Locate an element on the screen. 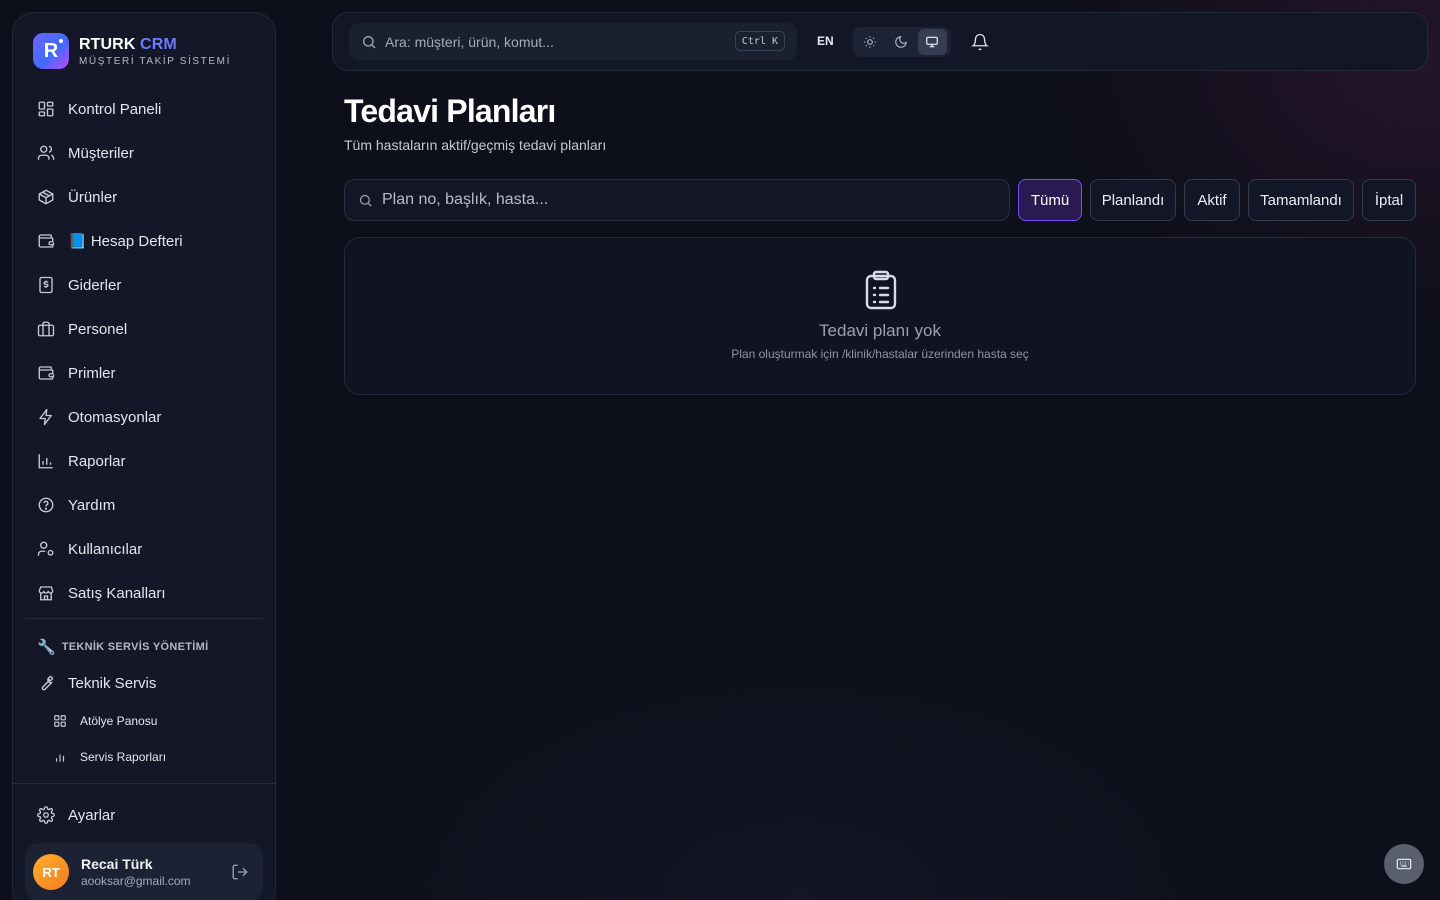 The image size is (1440, 900). gear-icon is located at coordinates (46, 815).